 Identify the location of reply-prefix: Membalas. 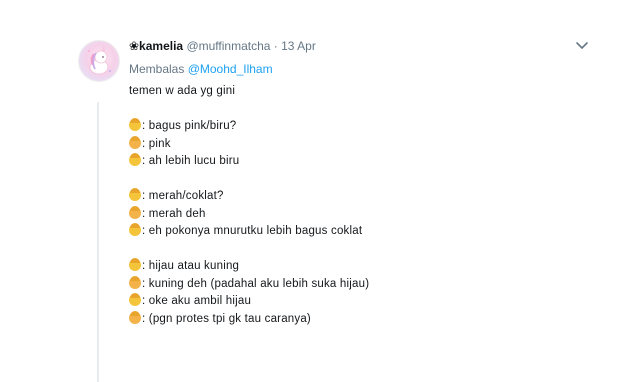
(157, 69).